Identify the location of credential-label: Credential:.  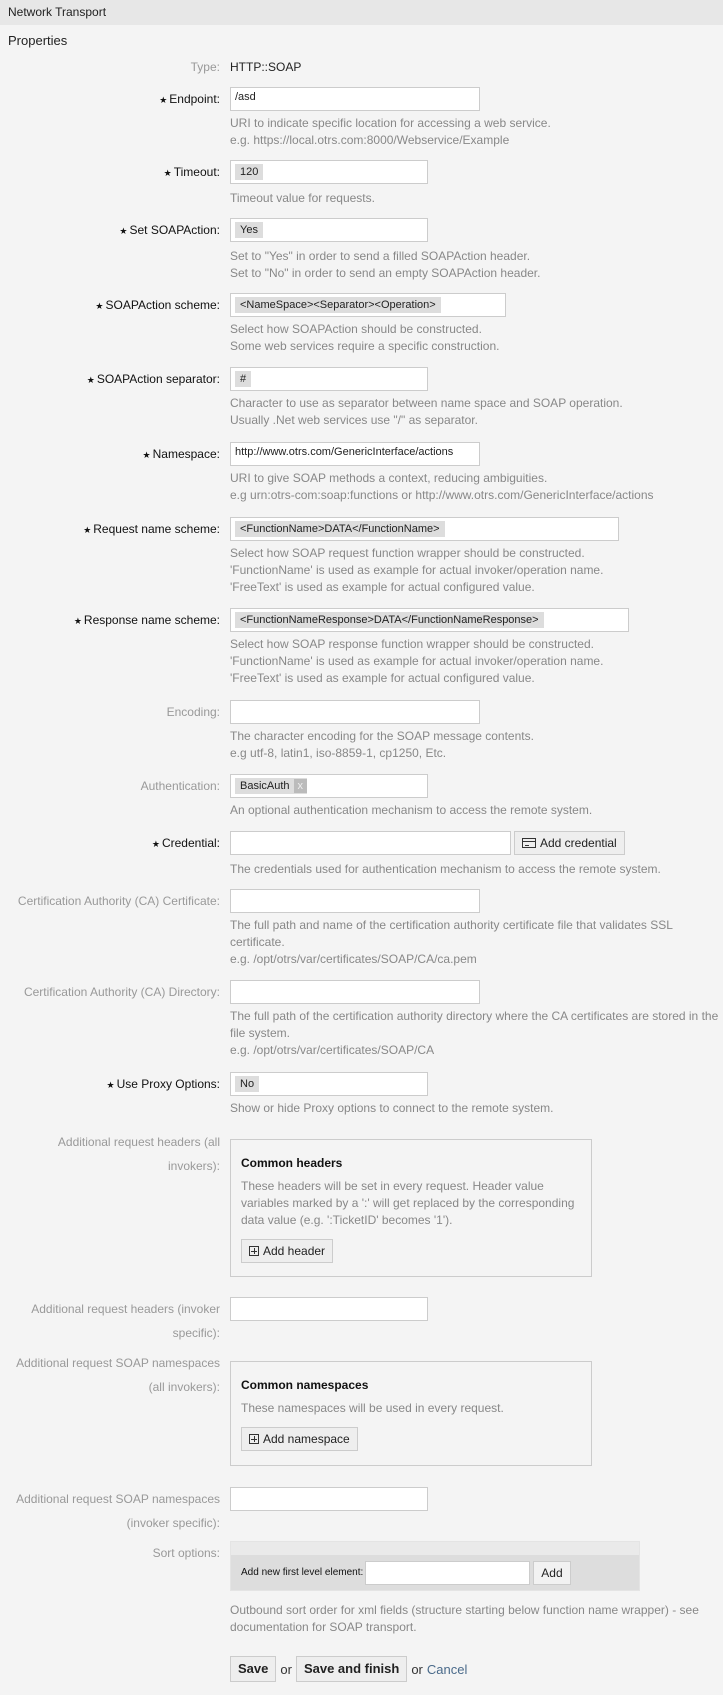
(190, 843).